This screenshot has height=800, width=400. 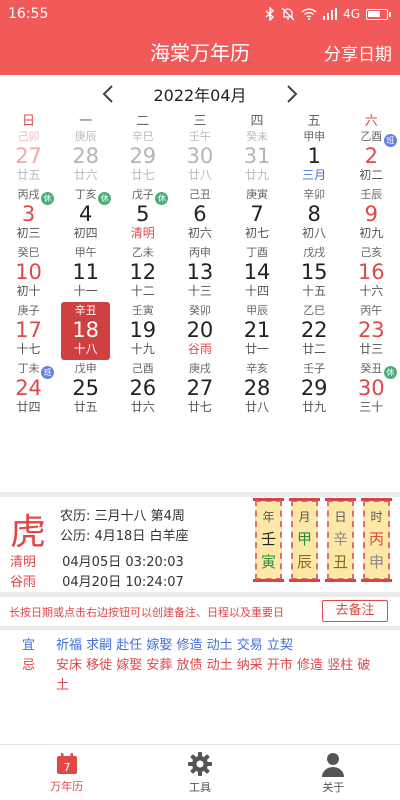 I want to click on day-cell: 癸卯 20 谷雨, so click(x=199, y=331).